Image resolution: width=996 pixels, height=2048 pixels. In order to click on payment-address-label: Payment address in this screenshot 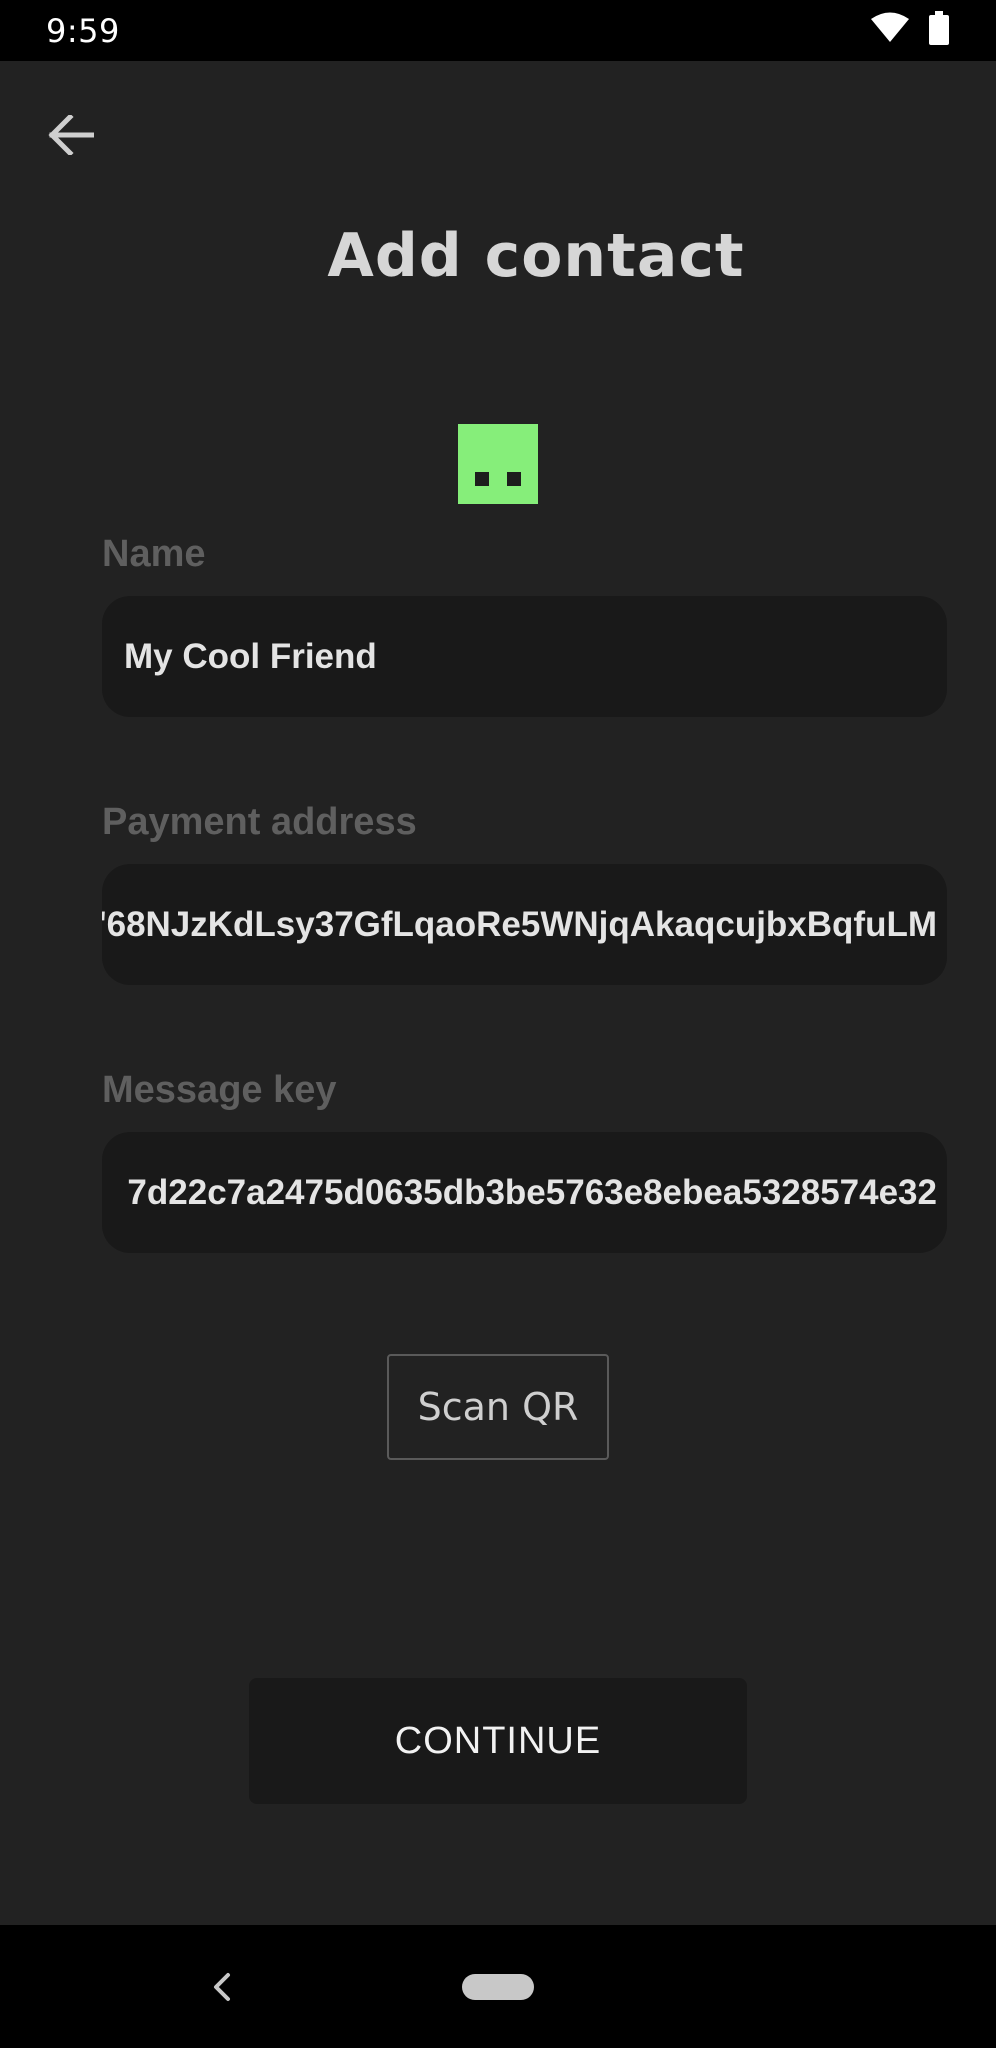, I will do `click(259, 822)`.